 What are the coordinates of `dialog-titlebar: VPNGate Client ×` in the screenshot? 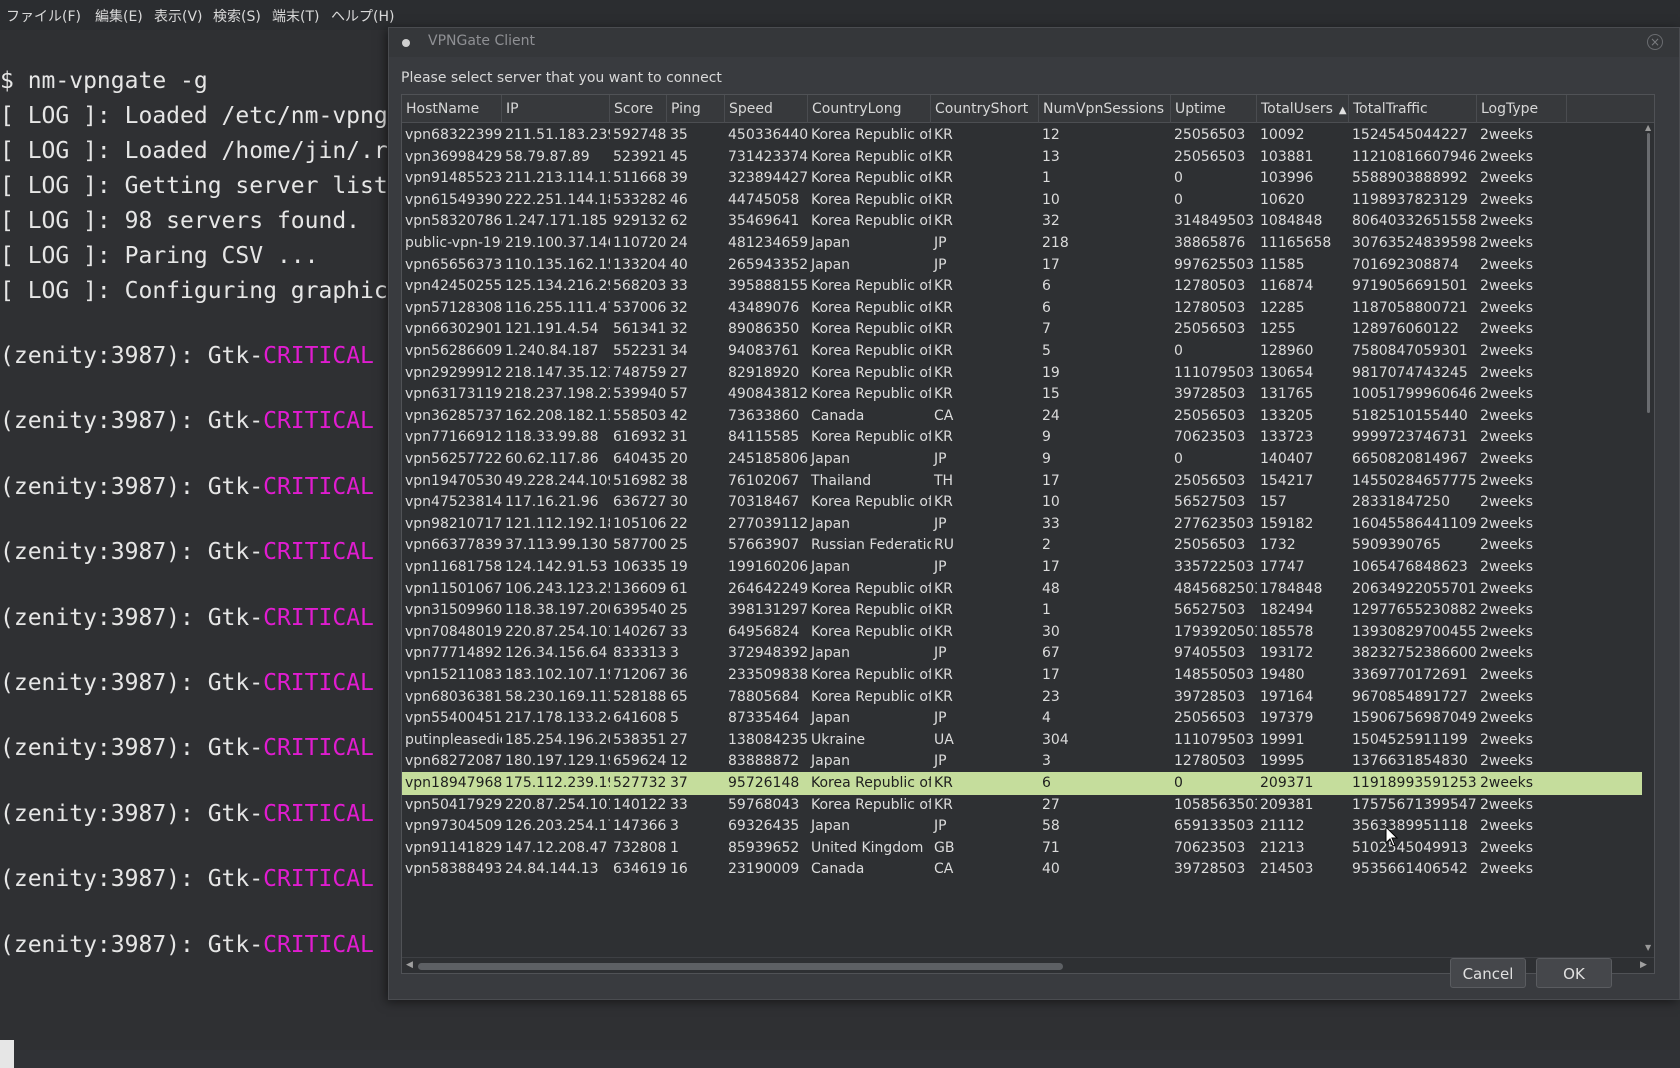 It's located at (1034, 42).